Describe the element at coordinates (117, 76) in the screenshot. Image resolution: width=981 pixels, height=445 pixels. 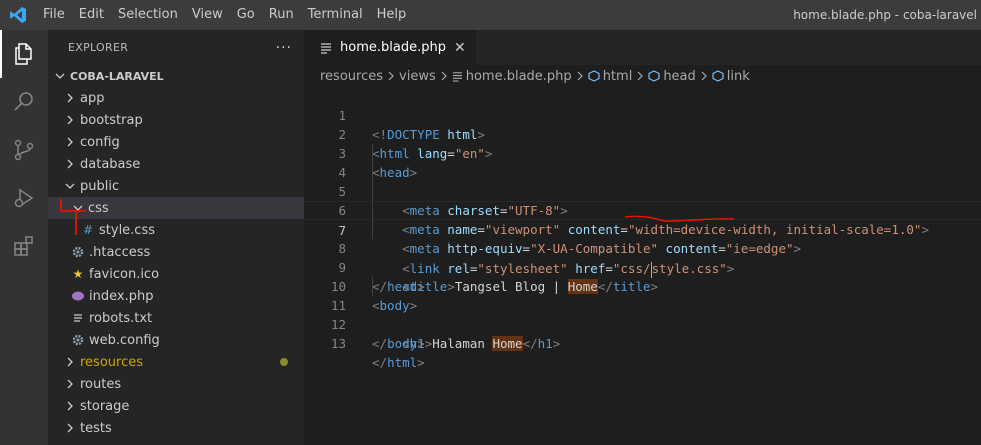
I see `project-name: COBA-LARAVEL` at that location.